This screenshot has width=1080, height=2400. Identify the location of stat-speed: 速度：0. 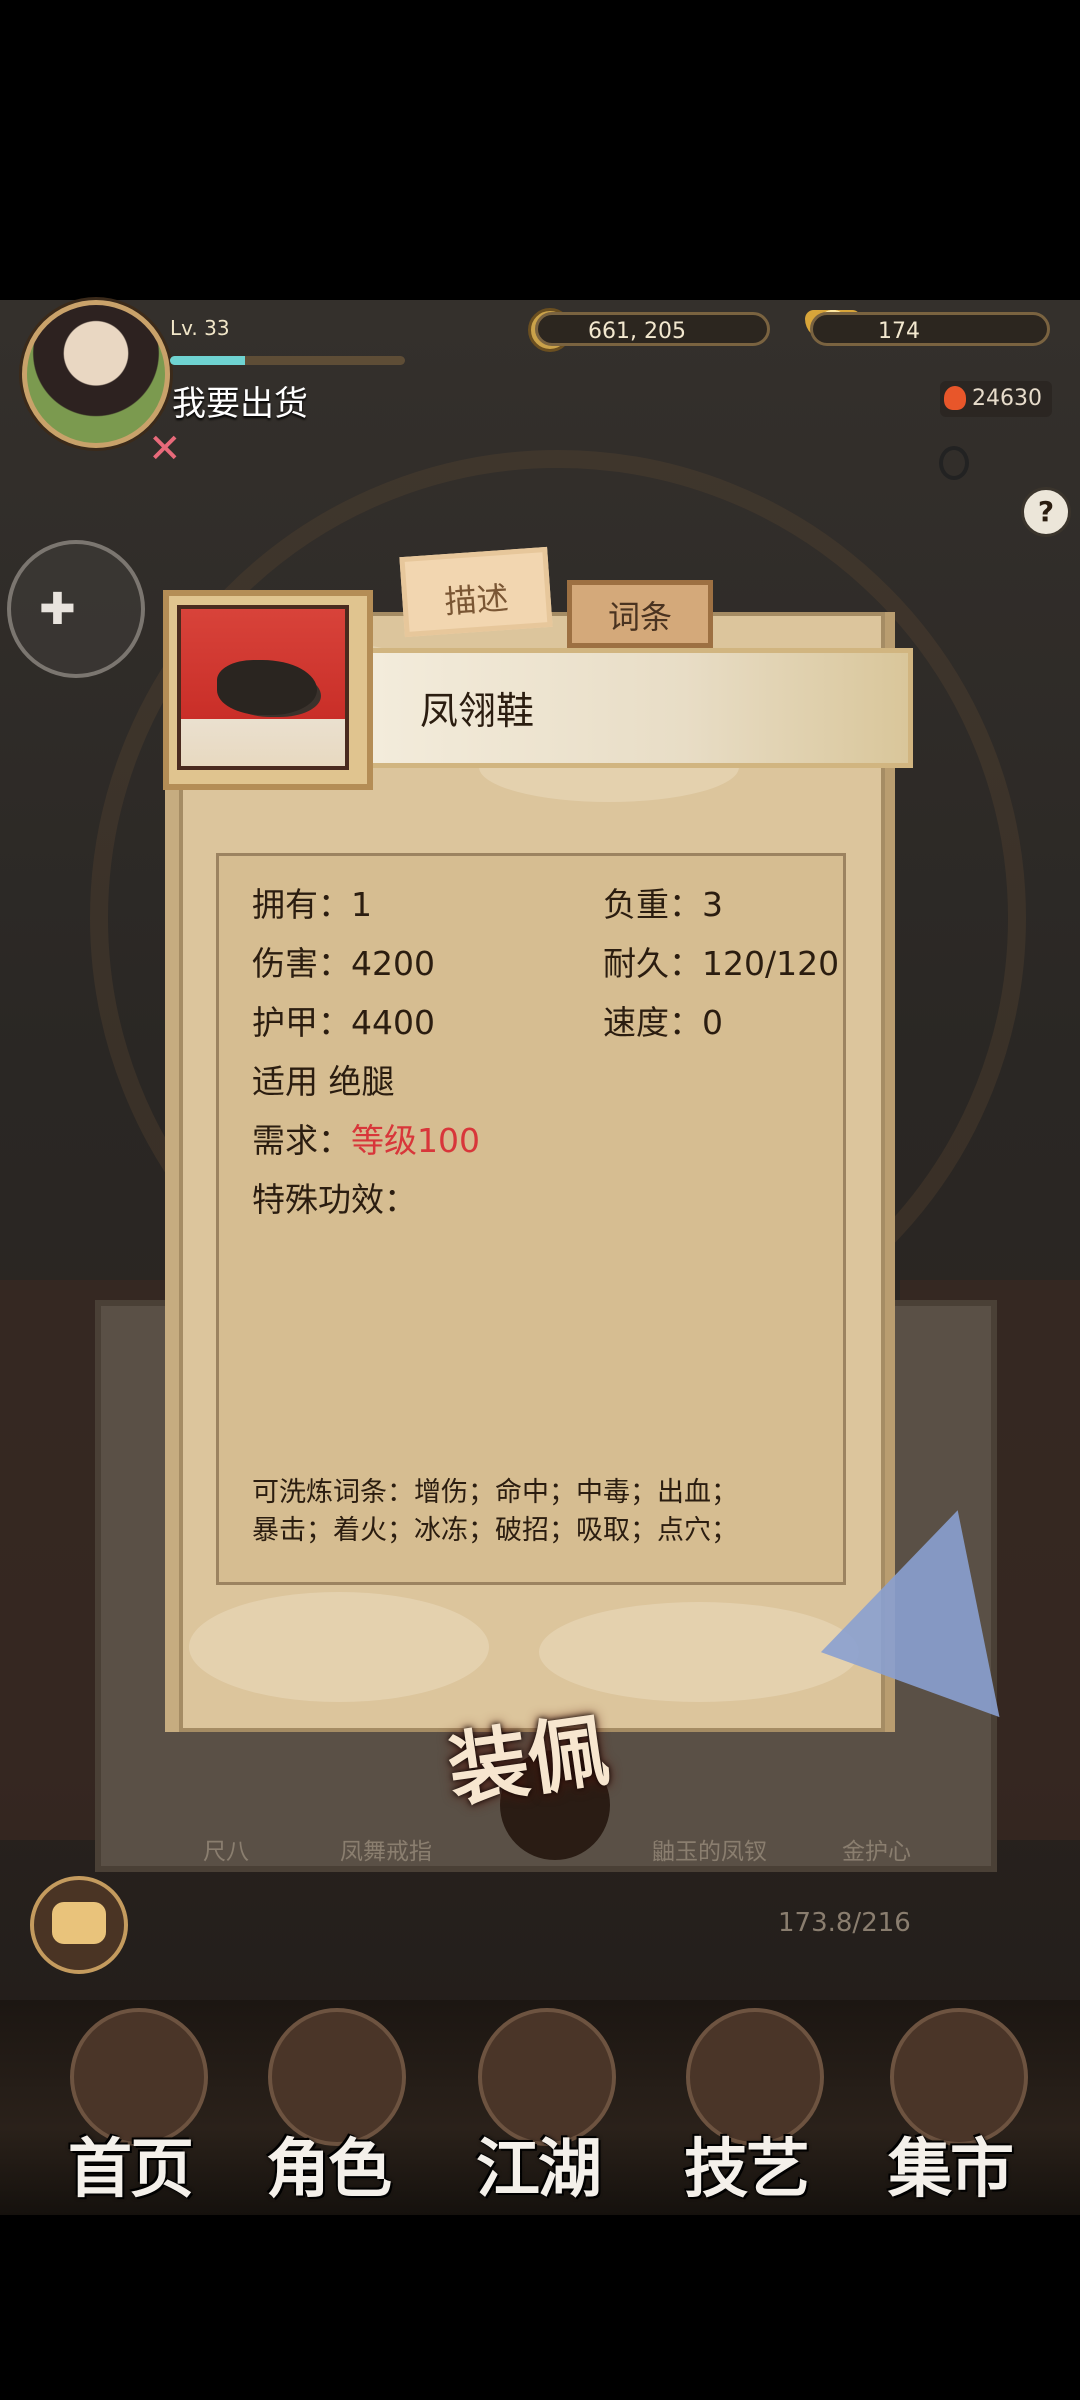
(663, 1022).